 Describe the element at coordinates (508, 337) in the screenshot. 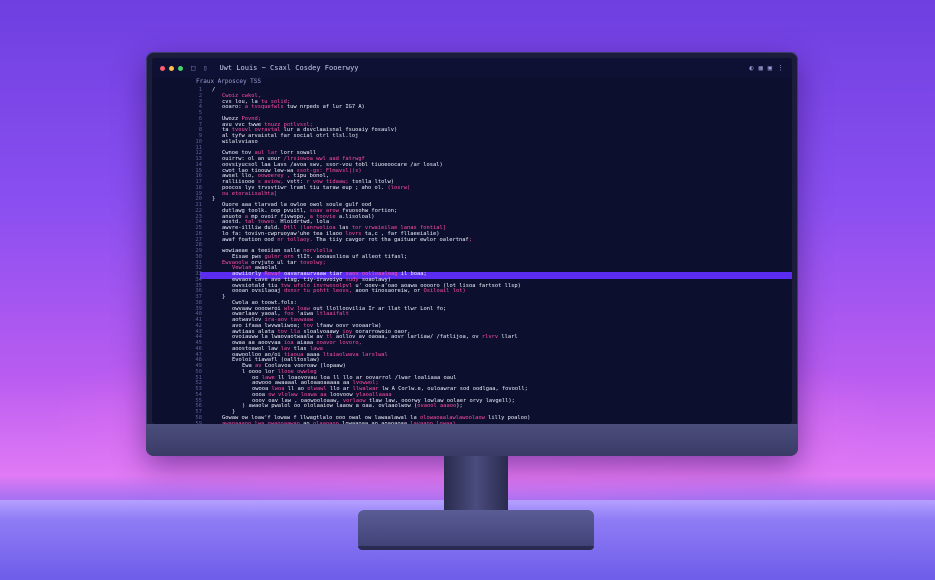

I see `code-token: llarl` at that location.